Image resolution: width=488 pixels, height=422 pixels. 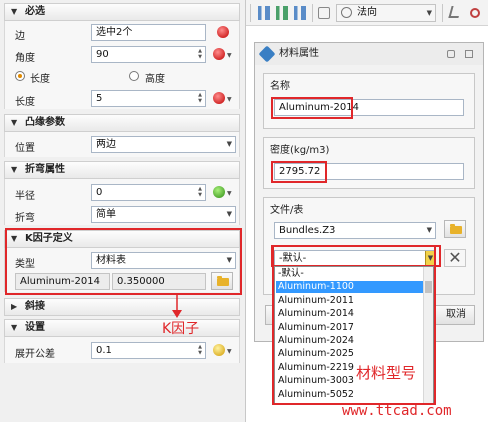 What do you see at coordinates (386, 373) in the screenshot?
I see `material-type-annotation: 材料型号` at bounding box center [386, 373].